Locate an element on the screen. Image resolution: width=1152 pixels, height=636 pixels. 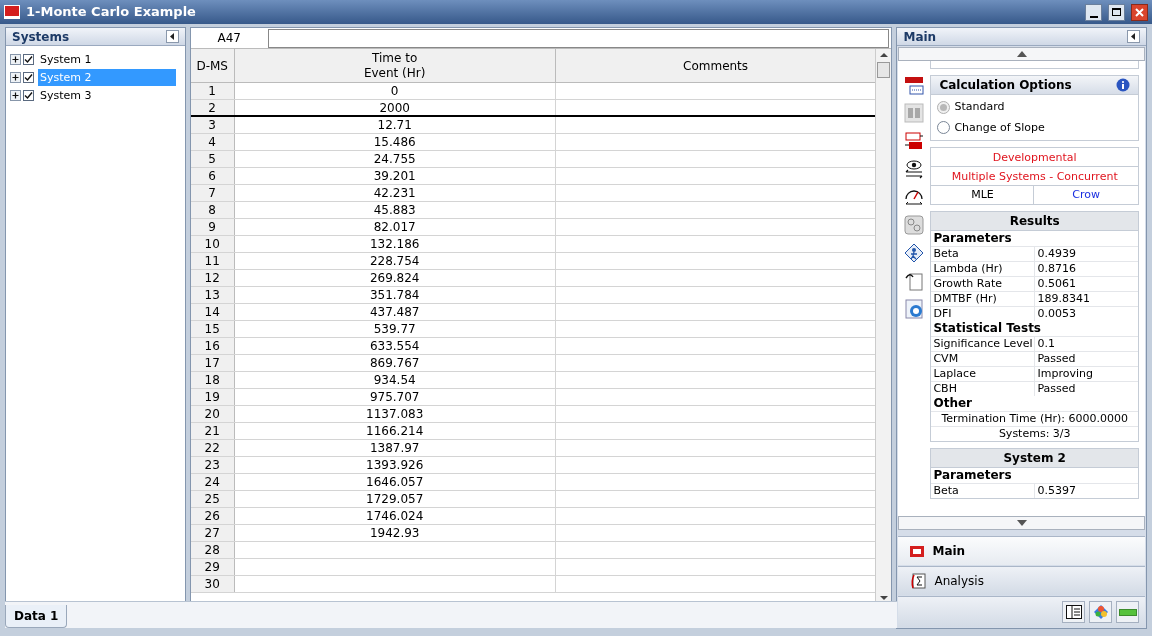
table-cell: 269.824 is located at coordinates (395, 278).